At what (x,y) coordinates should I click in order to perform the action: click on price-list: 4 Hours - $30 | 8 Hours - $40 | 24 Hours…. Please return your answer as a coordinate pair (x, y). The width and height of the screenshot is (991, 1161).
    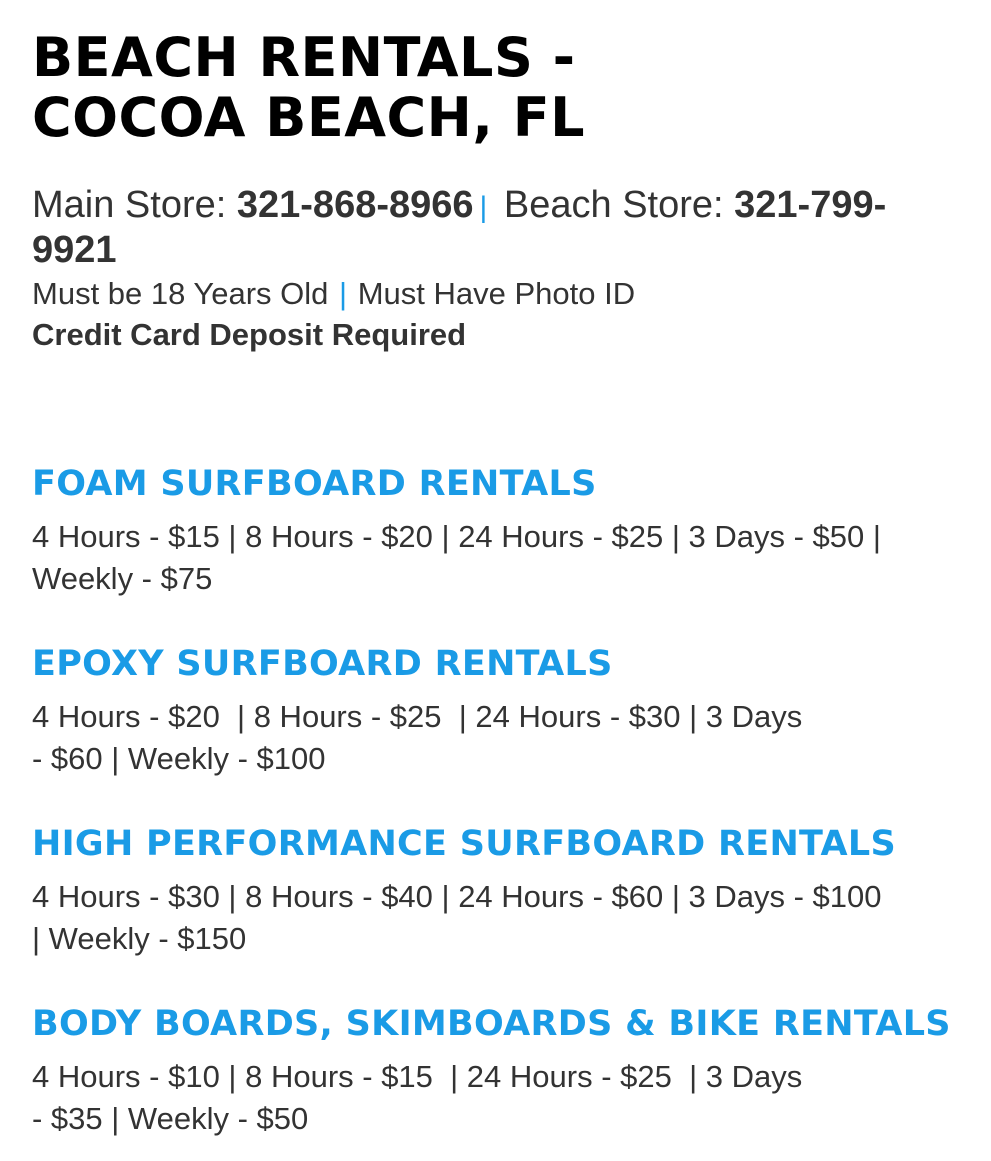
    Looking at the image, I should click on (457, 917).